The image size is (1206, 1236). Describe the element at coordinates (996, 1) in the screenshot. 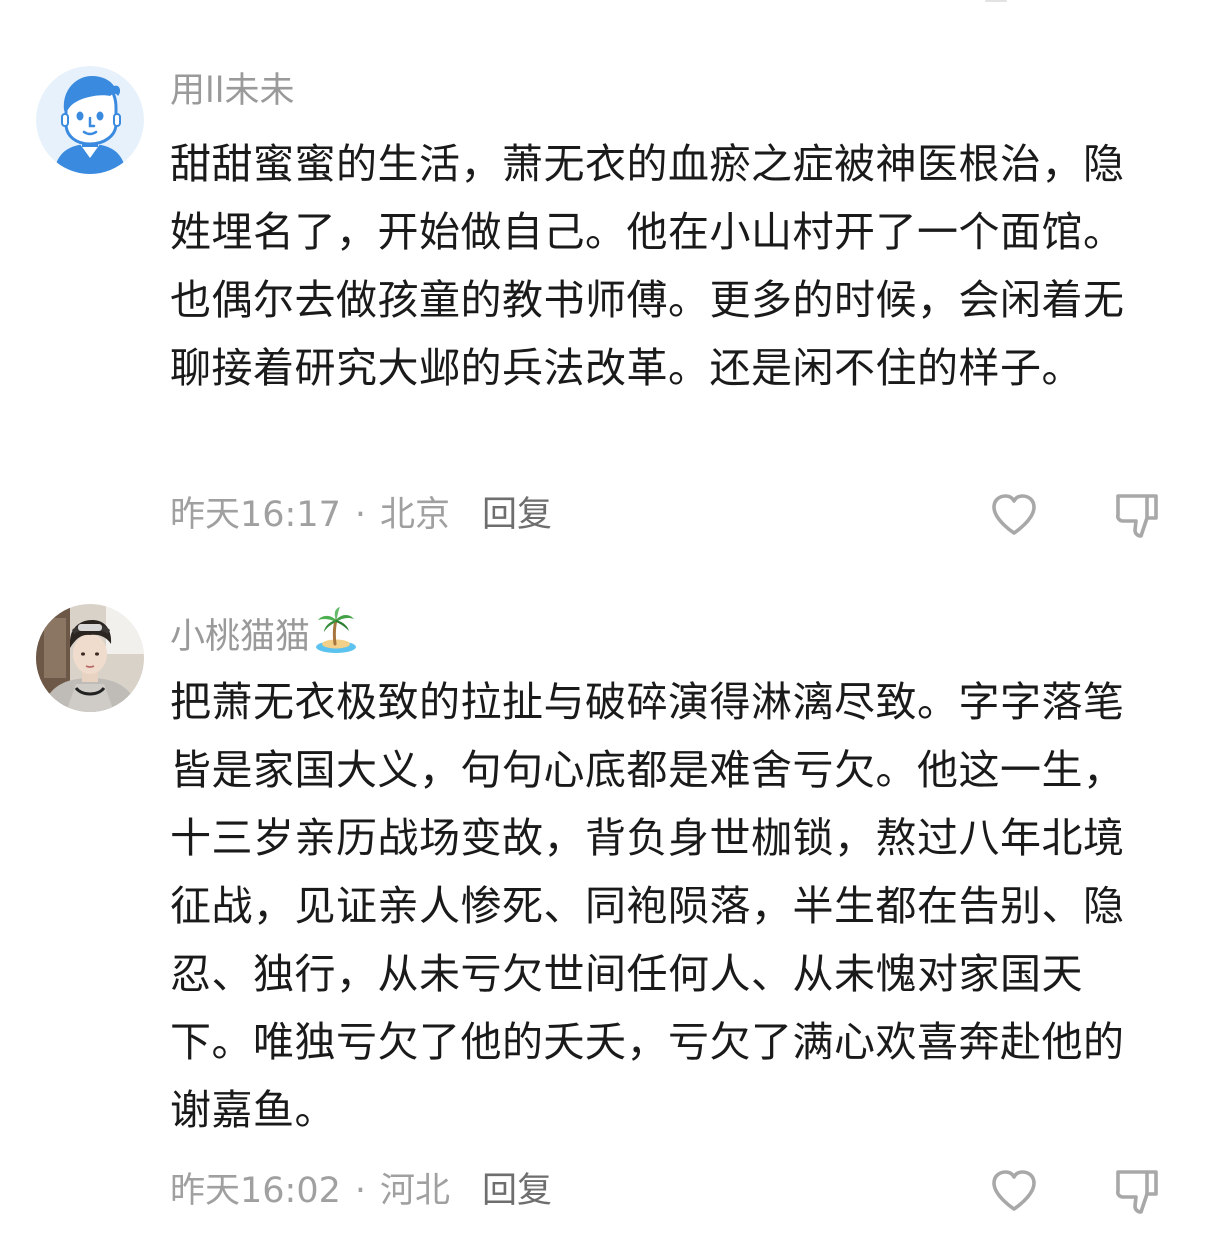

I see `previous-item-edge` at that location.